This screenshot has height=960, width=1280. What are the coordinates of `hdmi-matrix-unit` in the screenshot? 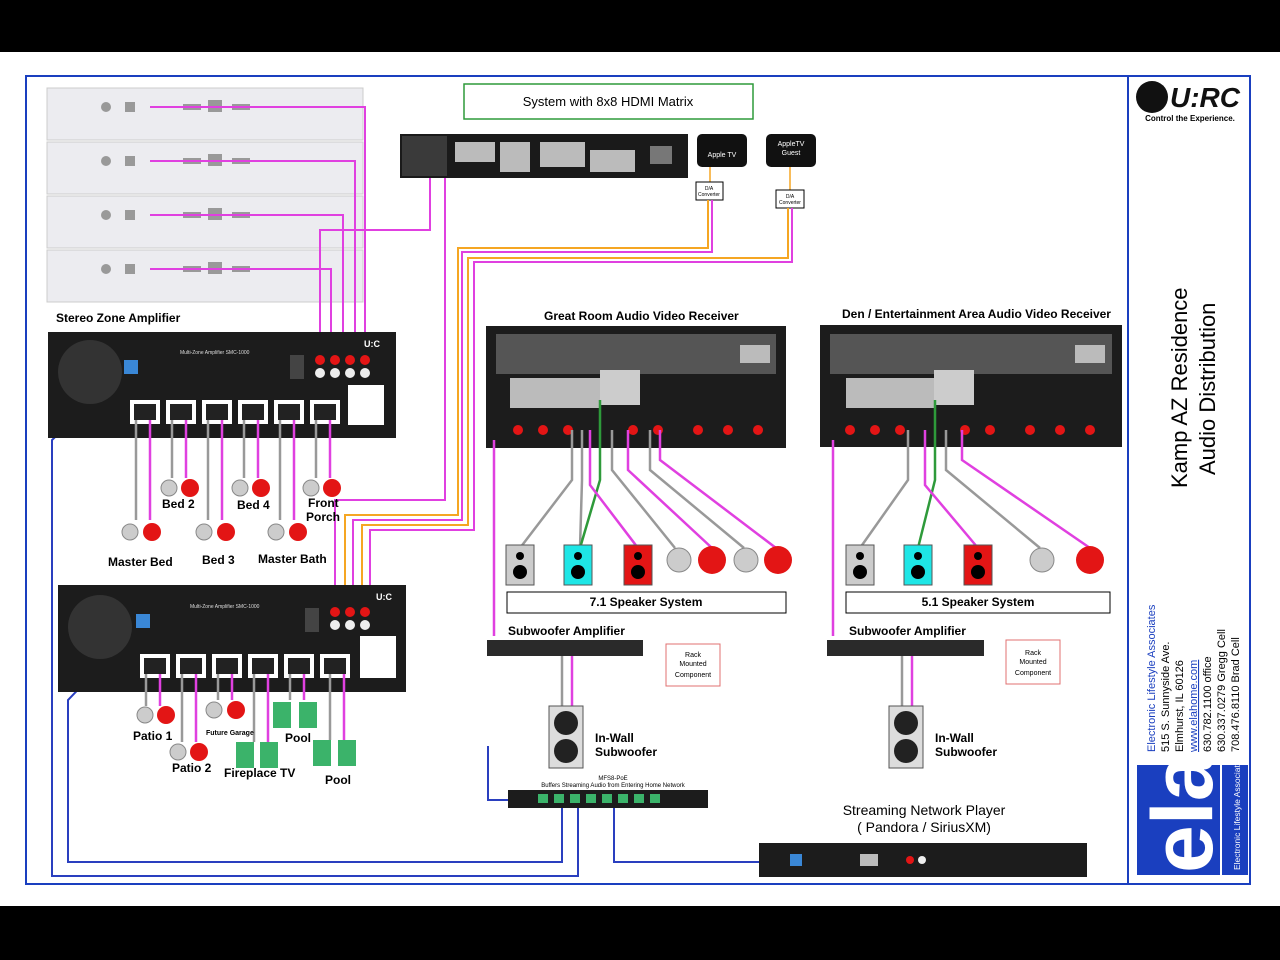 It's located at (544, 156).